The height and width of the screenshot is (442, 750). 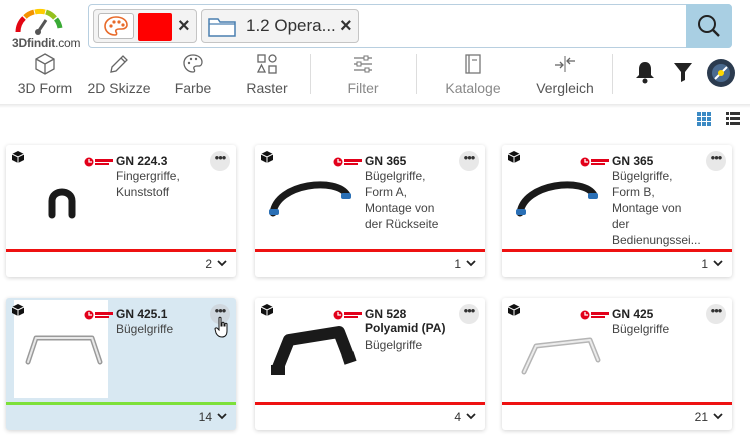 I want to click on tool-3d-form: 3D Form, so click(x=45, y=75).